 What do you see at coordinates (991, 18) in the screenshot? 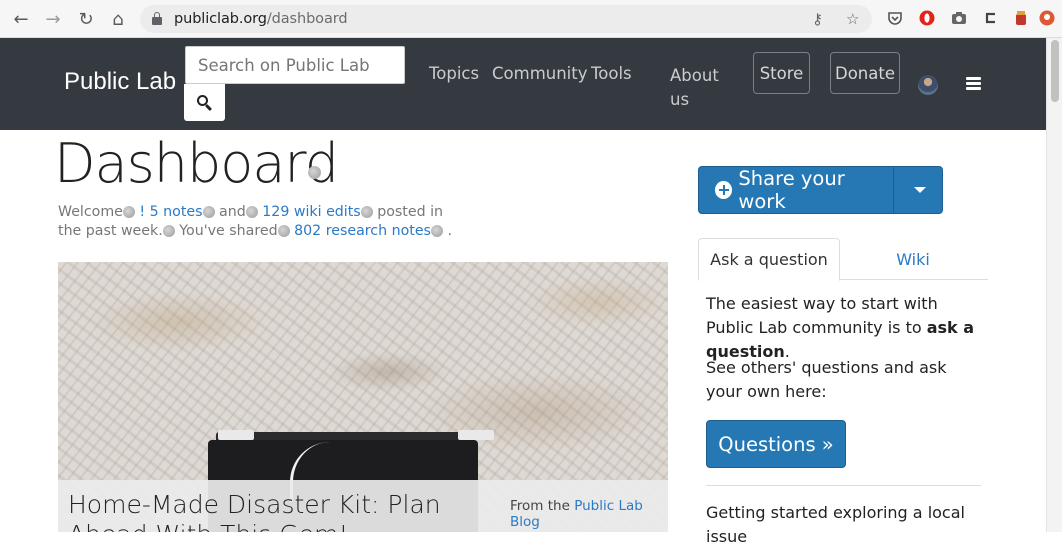
I see `extension-c-icon` at bounding box center [991, 18].